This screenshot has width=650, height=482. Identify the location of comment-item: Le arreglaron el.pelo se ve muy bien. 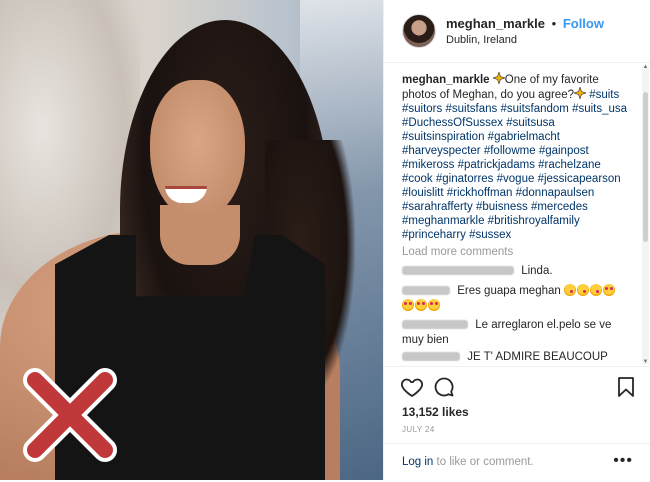
(517, 333).